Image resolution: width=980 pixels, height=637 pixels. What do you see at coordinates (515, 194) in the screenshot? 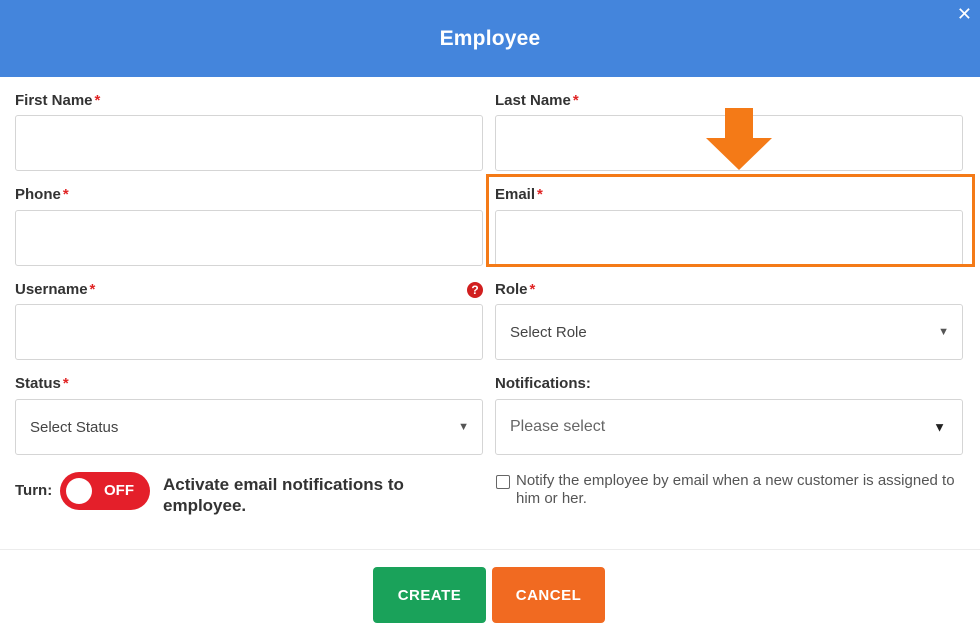
I see `email-label-text: Email` at bounding box center [515, 194].